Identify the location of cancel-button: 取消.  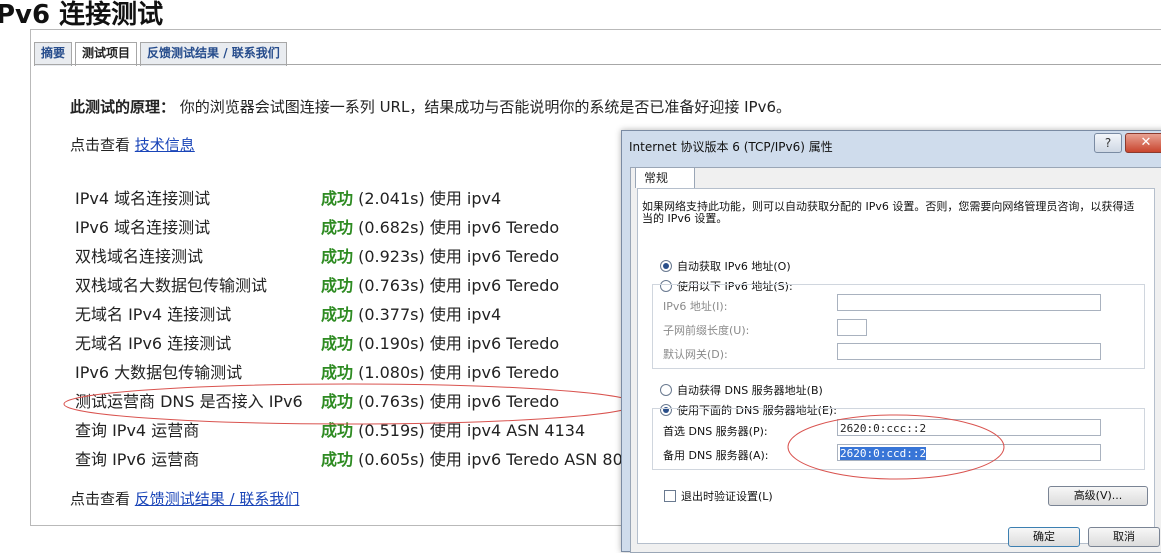
(1124, 537).